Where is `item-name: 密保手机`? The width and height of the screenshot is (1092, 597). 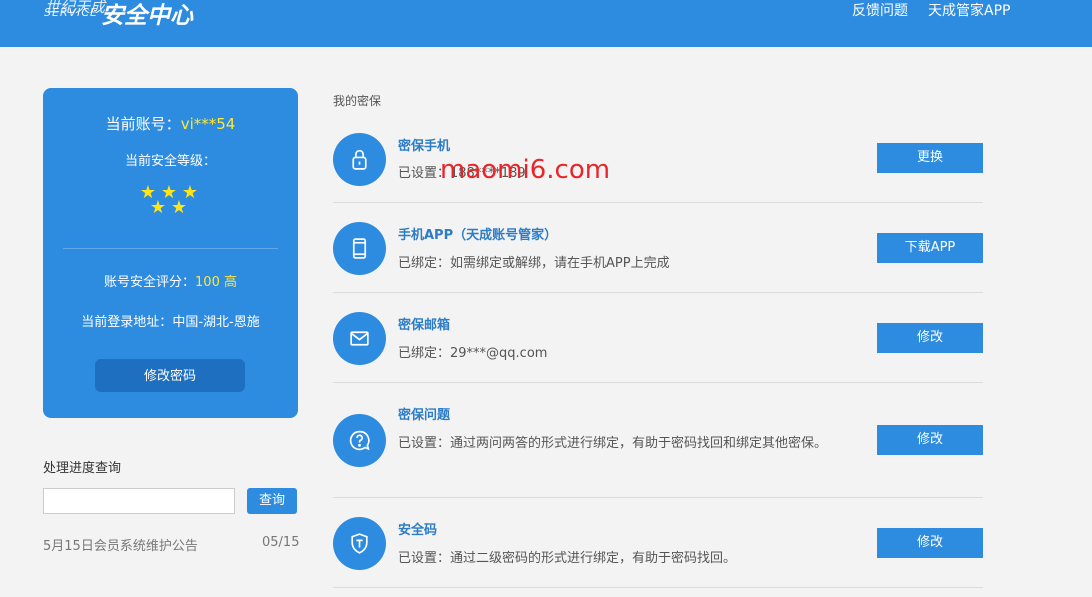
item-name: 密保手机 is located at coordinates (424, 146).